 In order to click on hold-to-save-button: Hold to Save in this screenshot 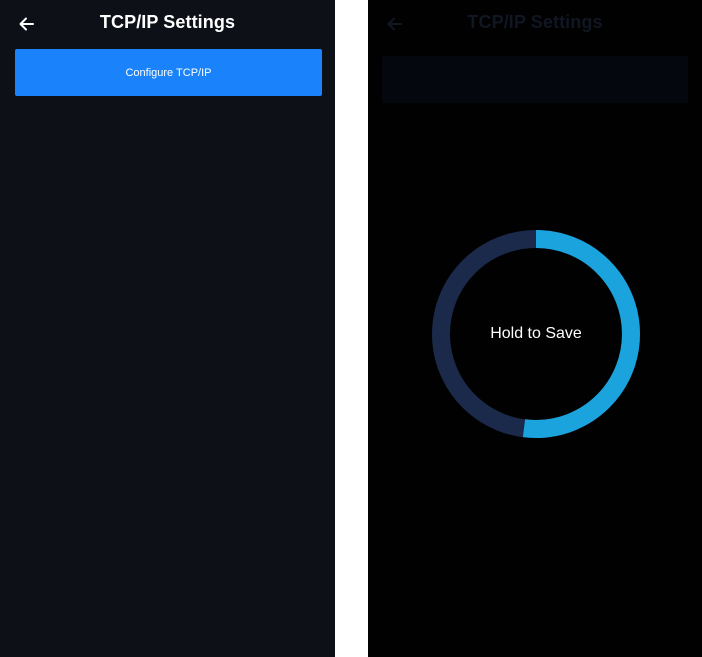, I will do `click(536, 334)`.